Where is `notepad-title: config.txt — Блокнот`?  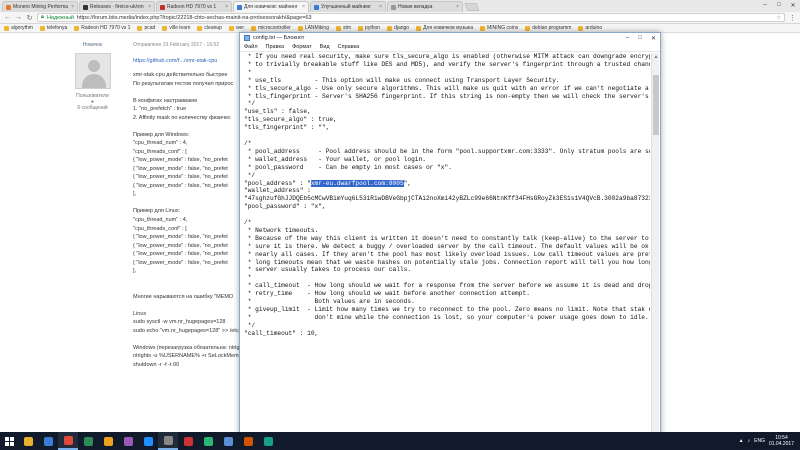
notepad-title: config.txt — Блокнот is located at coordinates (279, 38).